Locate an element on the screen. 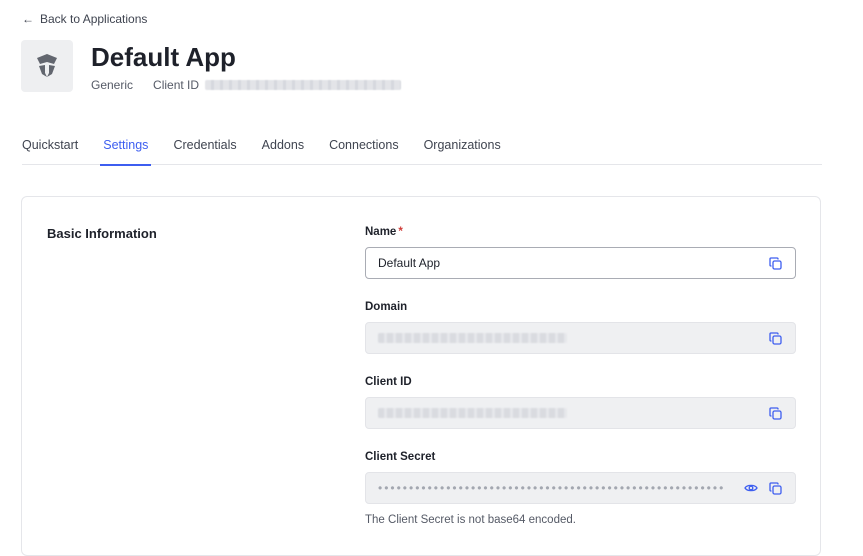  tab-connections: Connections is located at coordinates (364, 147).